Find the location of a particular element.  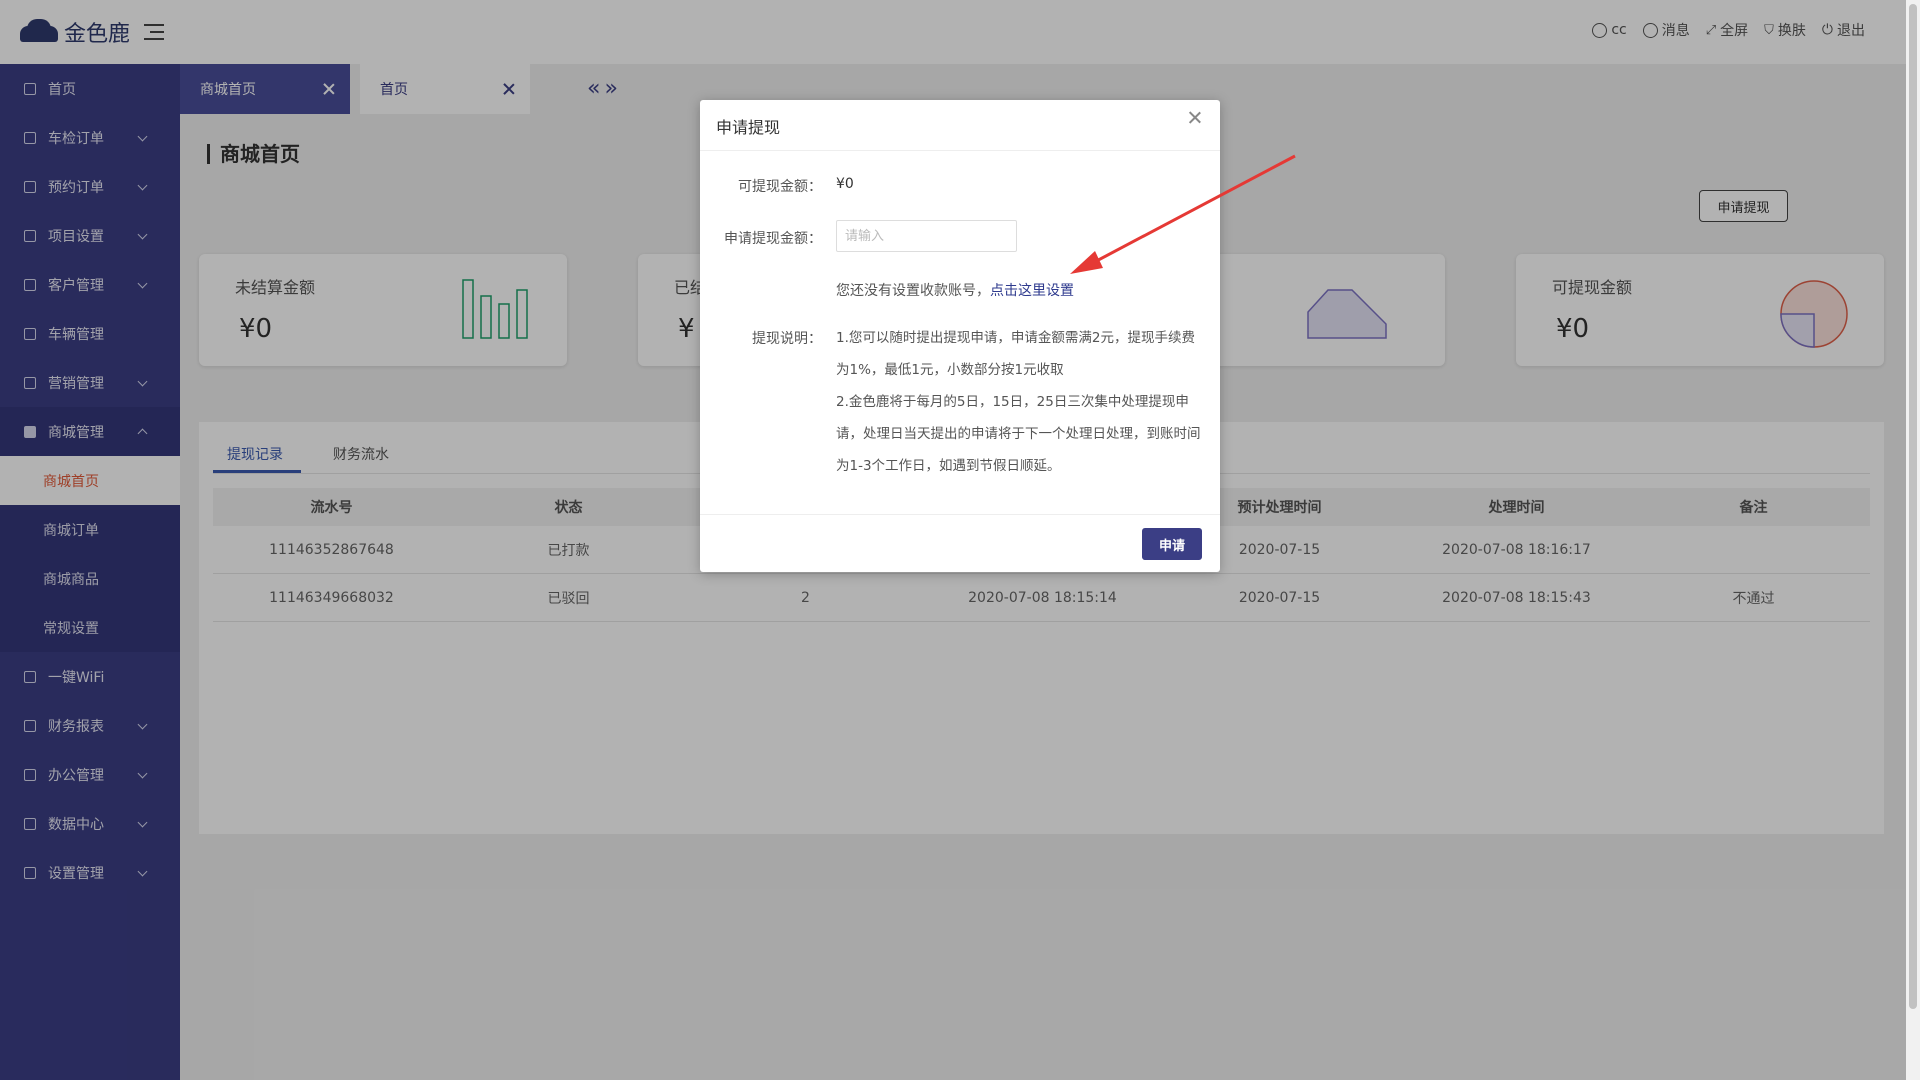

page-scrollbar is located at coordinates (1913, 540).